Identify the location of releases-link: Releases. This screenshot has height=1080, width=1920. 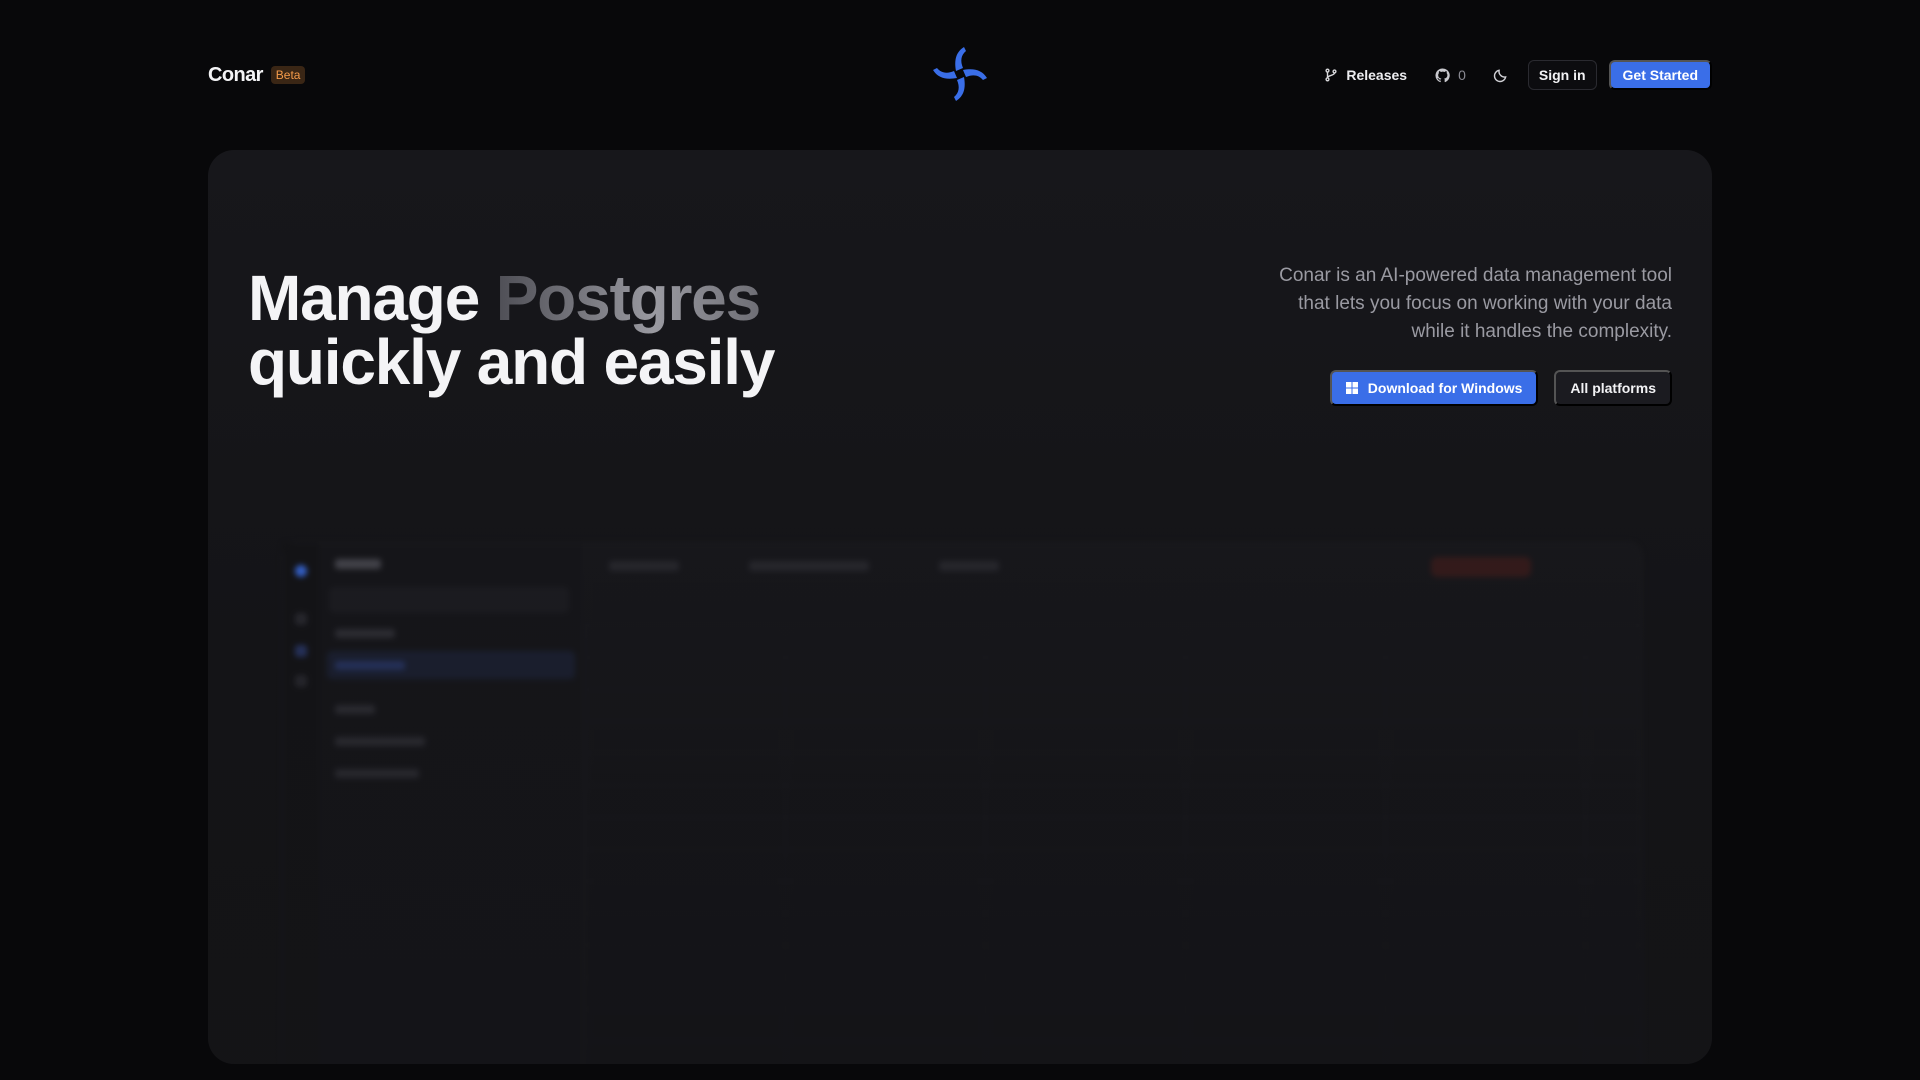
(1365, 75).